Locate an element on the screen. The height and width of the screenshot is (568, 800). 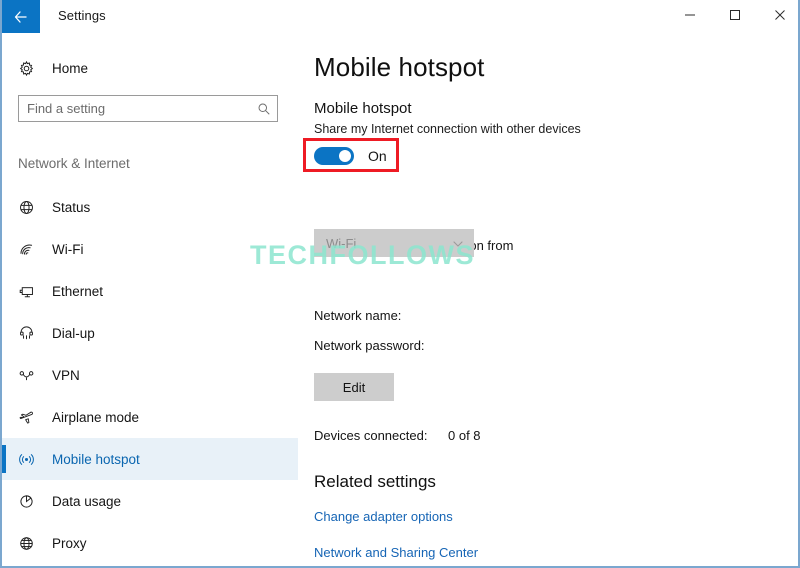
minimize-button is located at coordinates (689, 16).